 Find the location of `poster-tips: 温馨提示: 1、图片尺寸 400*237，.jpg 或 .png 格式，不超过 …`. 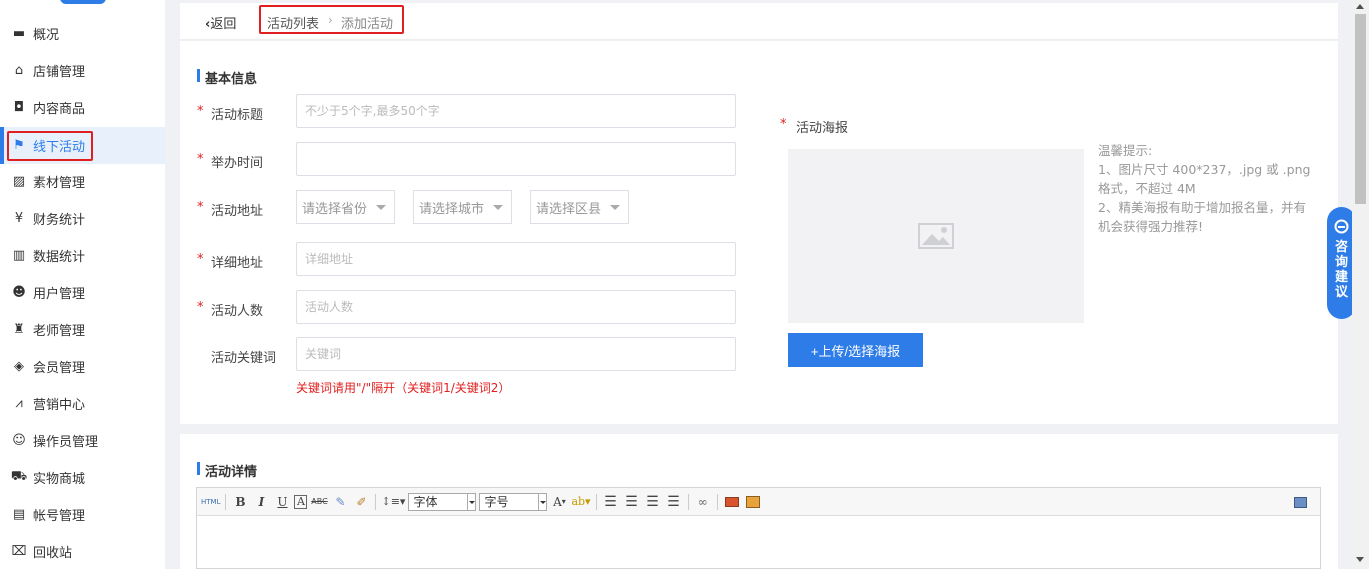

poster-tips: 温馨提示: 1、图片尺寸 400*237，.jpg 或 .png 格式，不超过 … is located at coordinates (1205, 188).